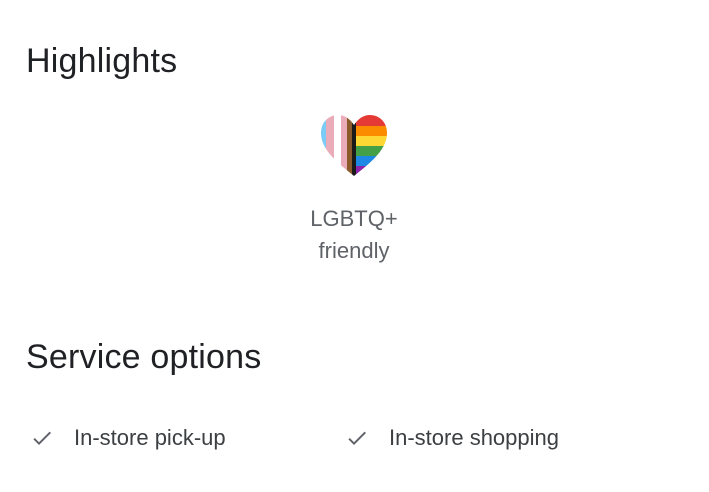 The image size is (709, 492). What do you see at coordinates (144, 357) in the screenshot?
I see `service-options-heading: Service options` at bounding box center [144, 357].